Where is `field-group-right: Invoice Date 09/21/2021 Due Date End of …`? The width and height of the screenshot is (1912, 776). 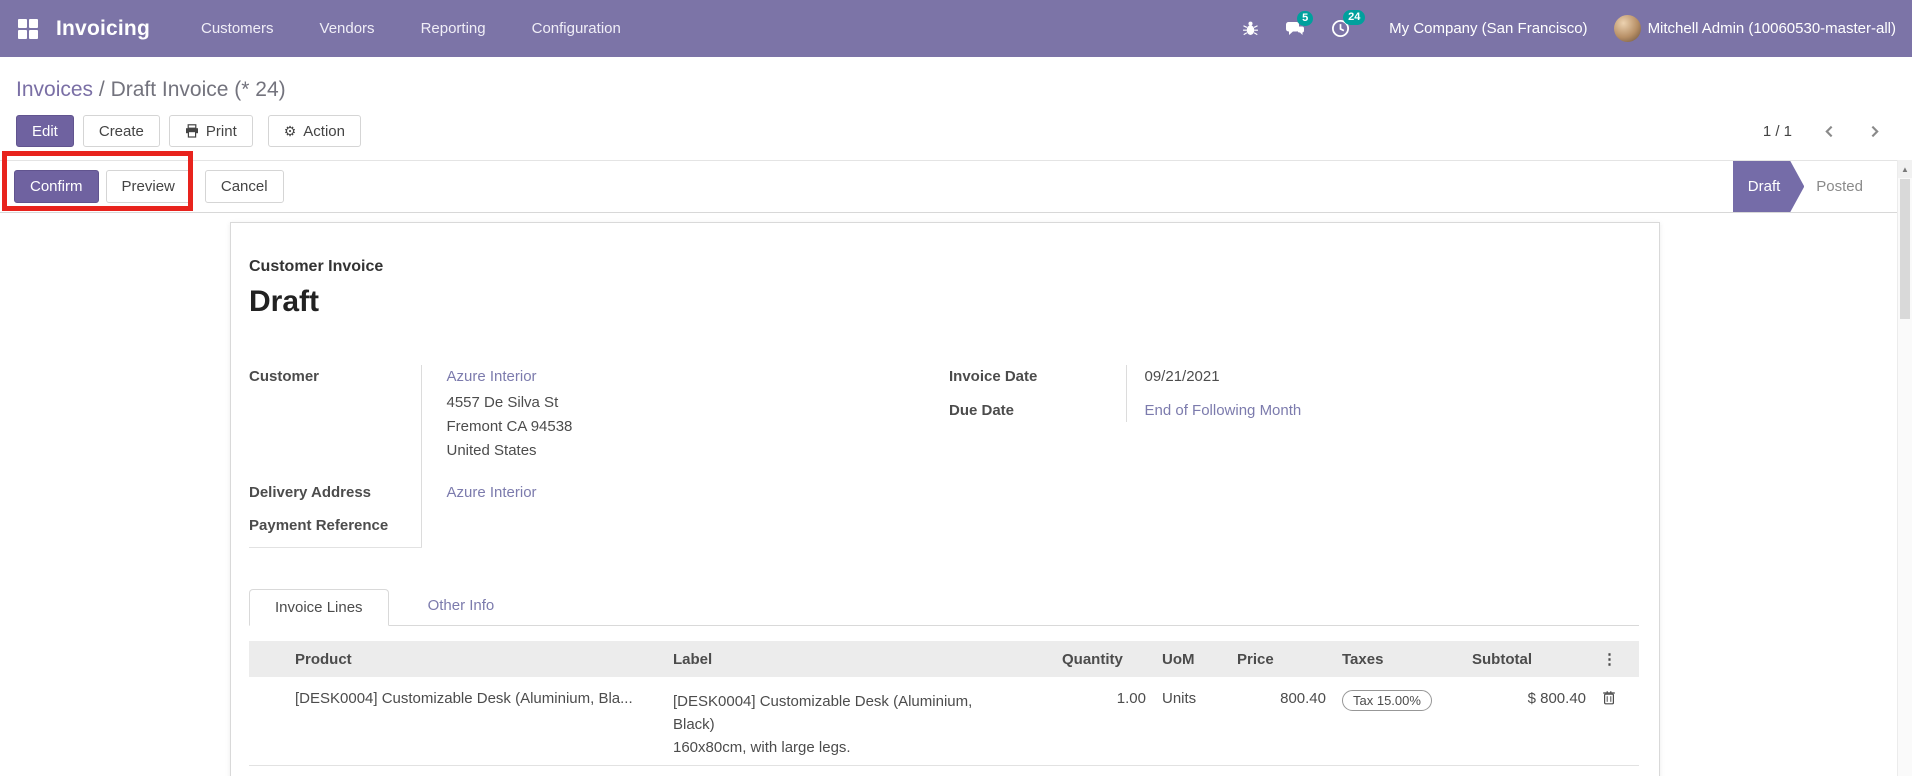
field-group-right: Invoice Date 09/21/2021 Due Date End of … is located at coordinates (1294, 456).